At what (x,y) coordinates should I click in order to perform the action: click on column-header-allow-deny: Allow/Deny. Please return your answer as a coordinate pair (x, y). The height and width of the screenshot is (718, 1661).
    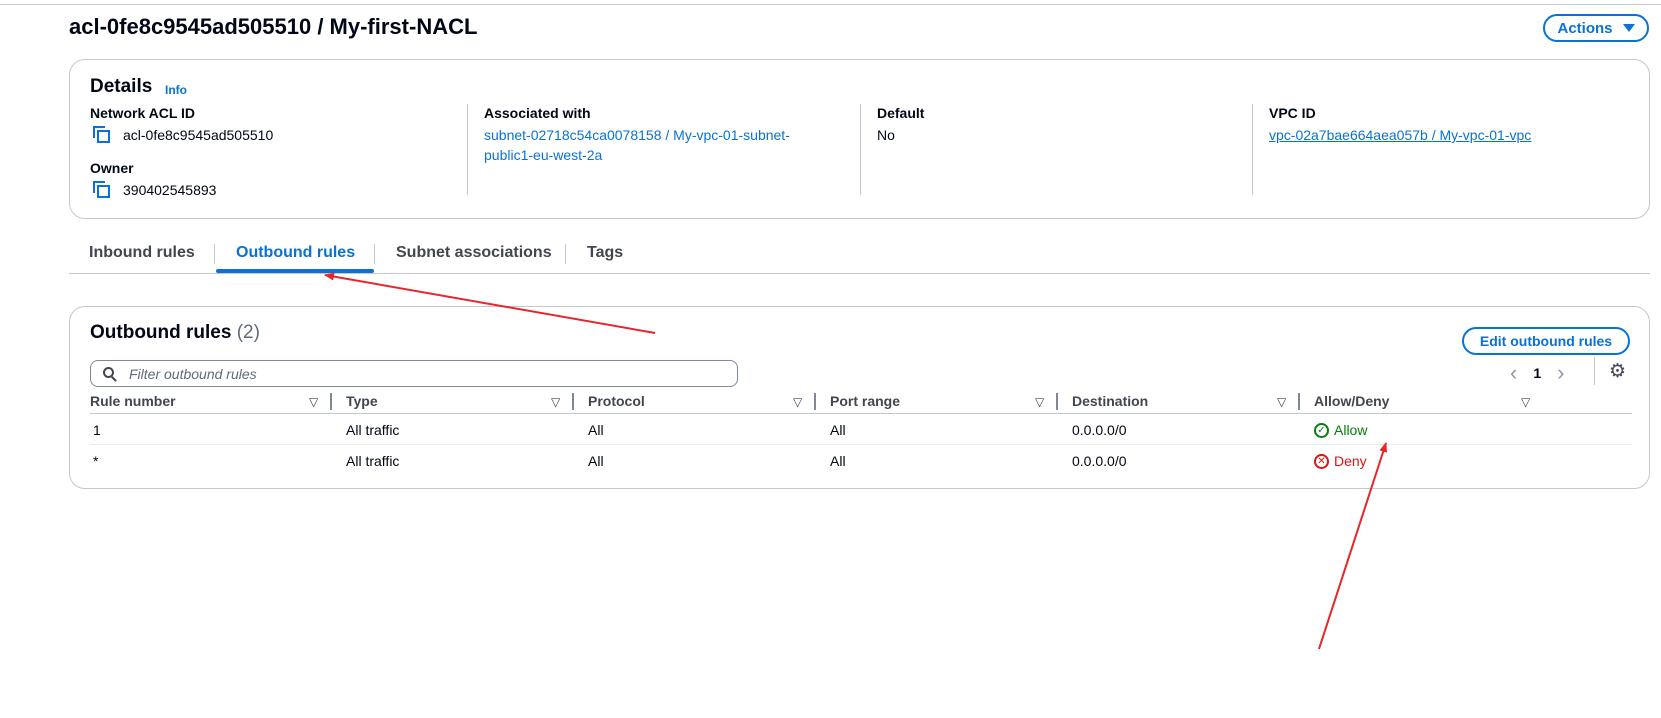
    Looking at the image, I should click on (1351, 401).